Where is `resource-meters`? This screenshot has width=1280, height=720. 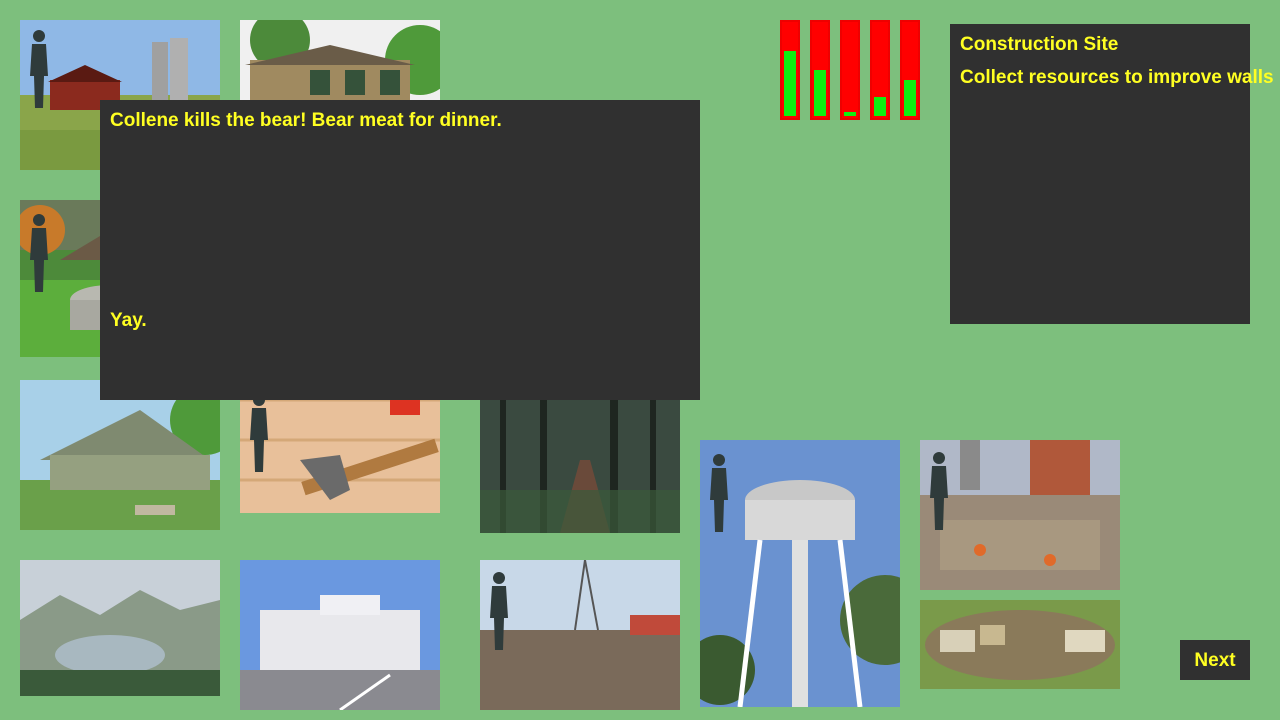
resource-meters is located at coordinates (850, 70).